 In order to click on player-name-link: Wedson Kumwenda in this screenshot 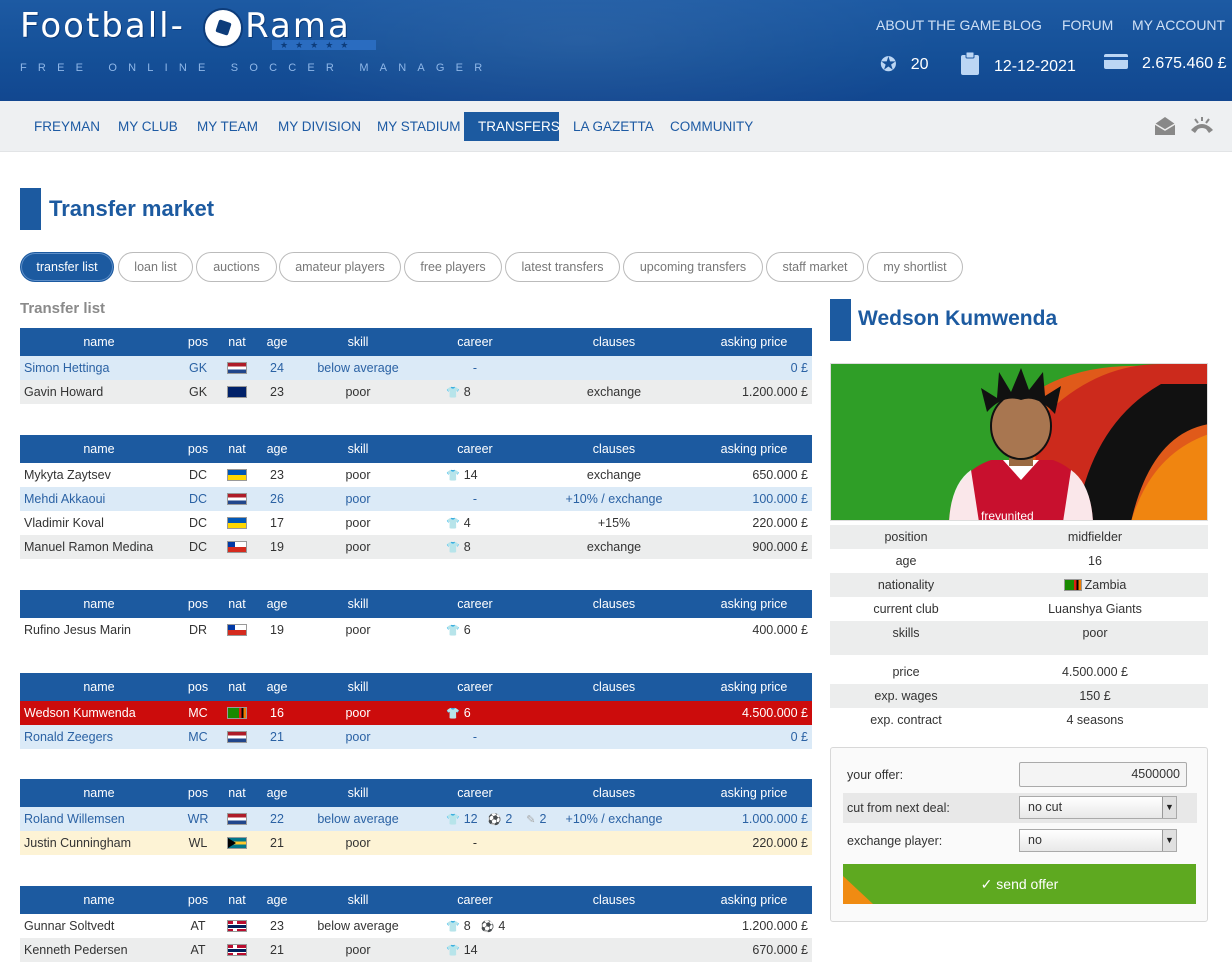, I will do `click(99, 713)`.